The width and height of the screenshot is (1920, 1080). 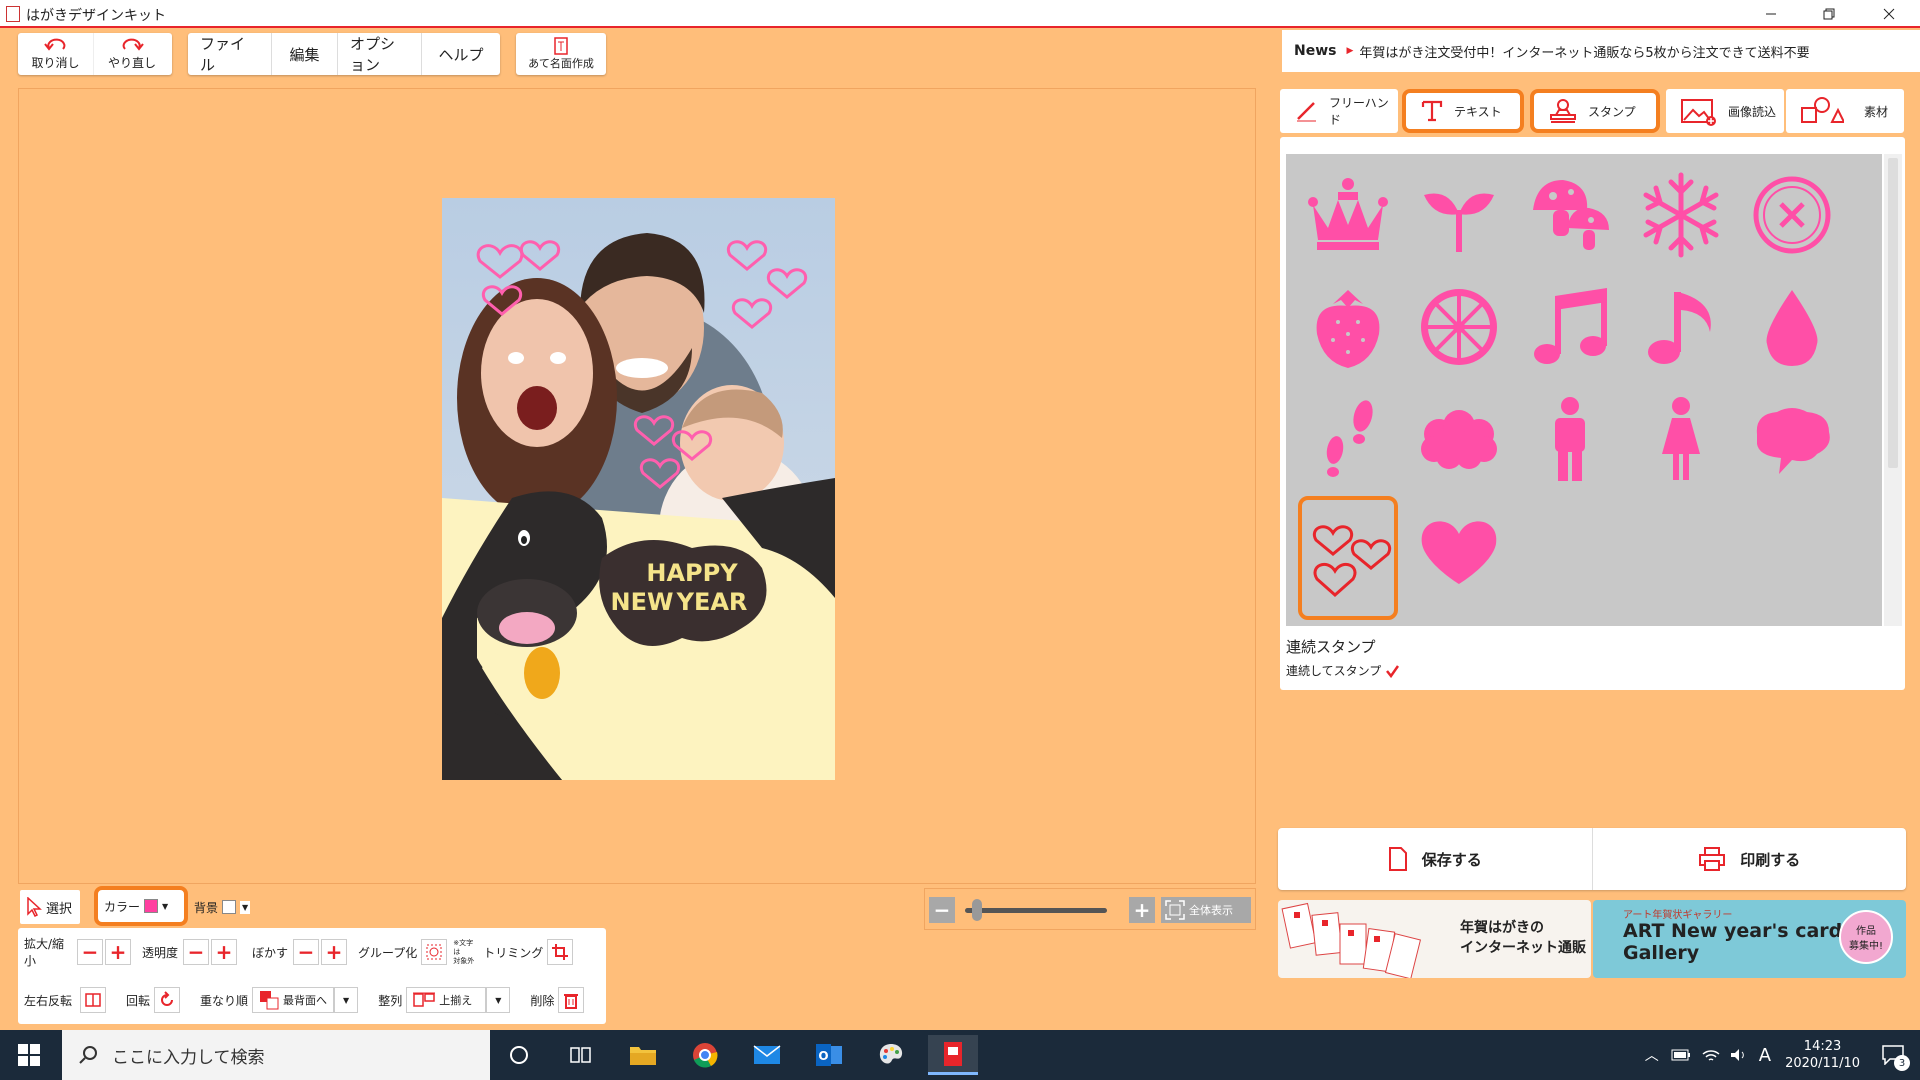 I want to click on title-bar: はがきデザインキット, so click(x=960, y=14).